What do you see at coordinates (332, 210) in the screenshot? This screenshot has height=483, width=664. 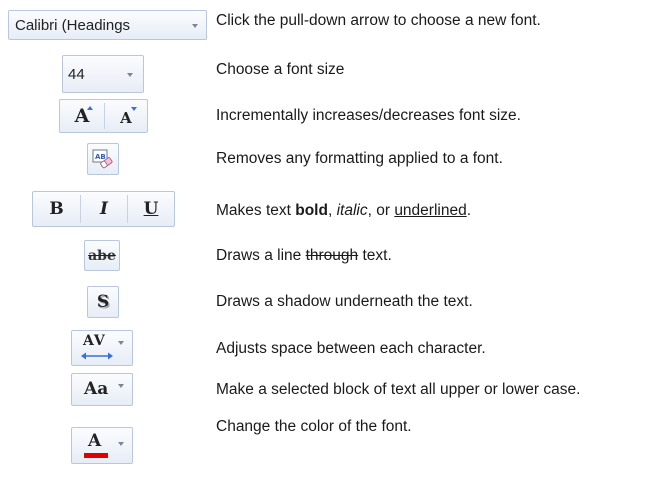 I see `desc-text: ,` at bounding box center [332, 210].